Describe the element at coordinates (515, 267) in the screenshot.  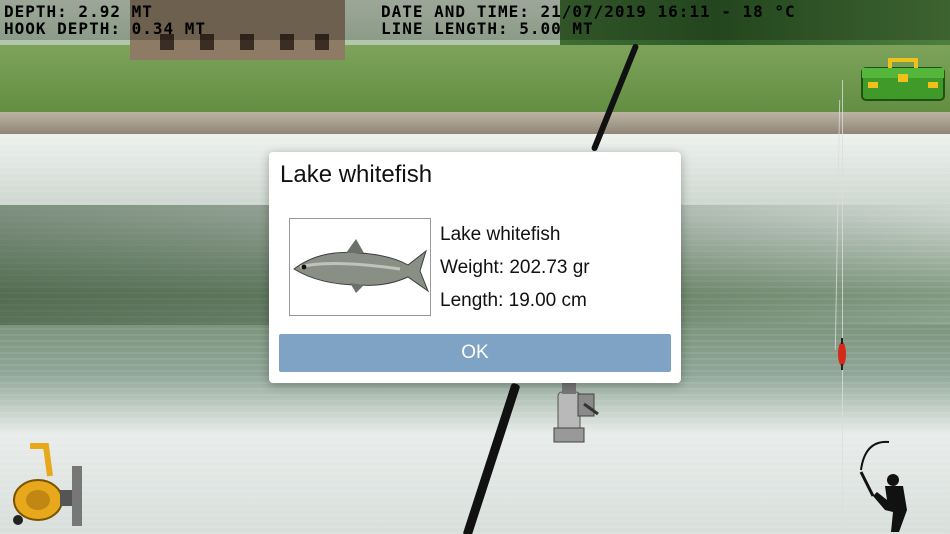
I see `fish-weight: Weight: 202.73 gr` at that location.